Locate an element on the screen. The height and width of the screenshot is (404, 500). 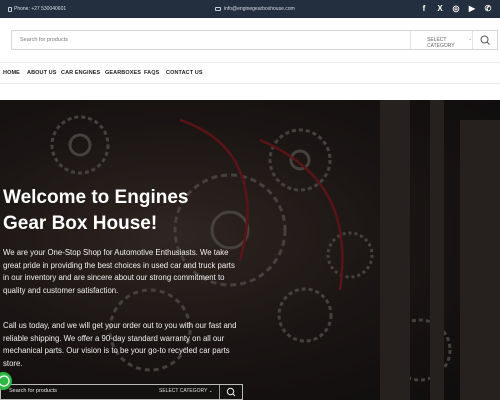
whatsapp-icon is located at coordinates (5, 381).